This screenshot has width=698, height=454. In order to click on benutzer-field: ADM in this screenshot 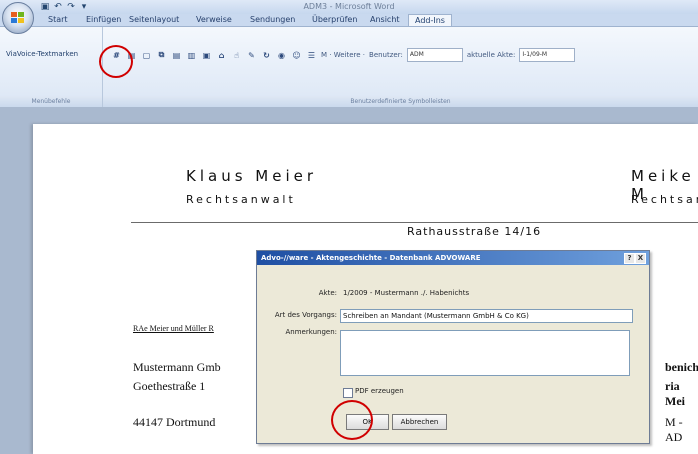, I will do `click(434, 55)`.